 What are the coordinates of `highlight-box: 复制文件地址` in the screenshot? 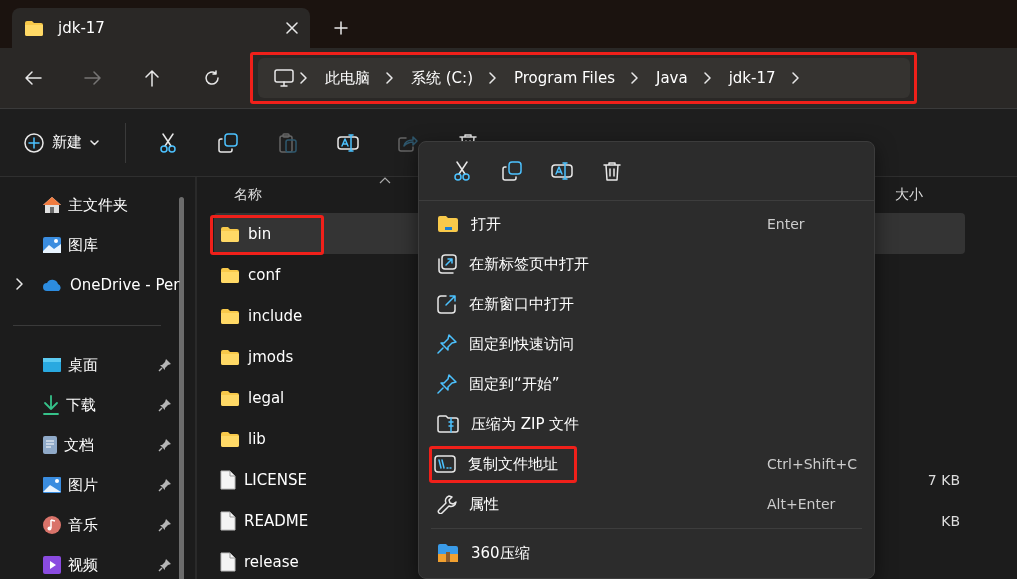 It's located at (503, 464).